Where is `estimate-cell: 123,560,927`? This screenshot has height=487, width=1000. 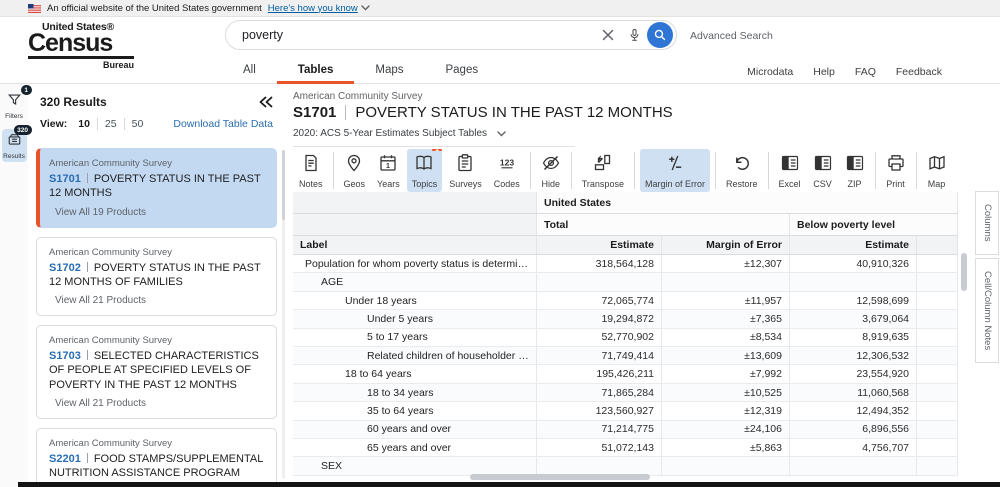 estimate-cell: 123,560,927 is located at coordinates (599, 411).